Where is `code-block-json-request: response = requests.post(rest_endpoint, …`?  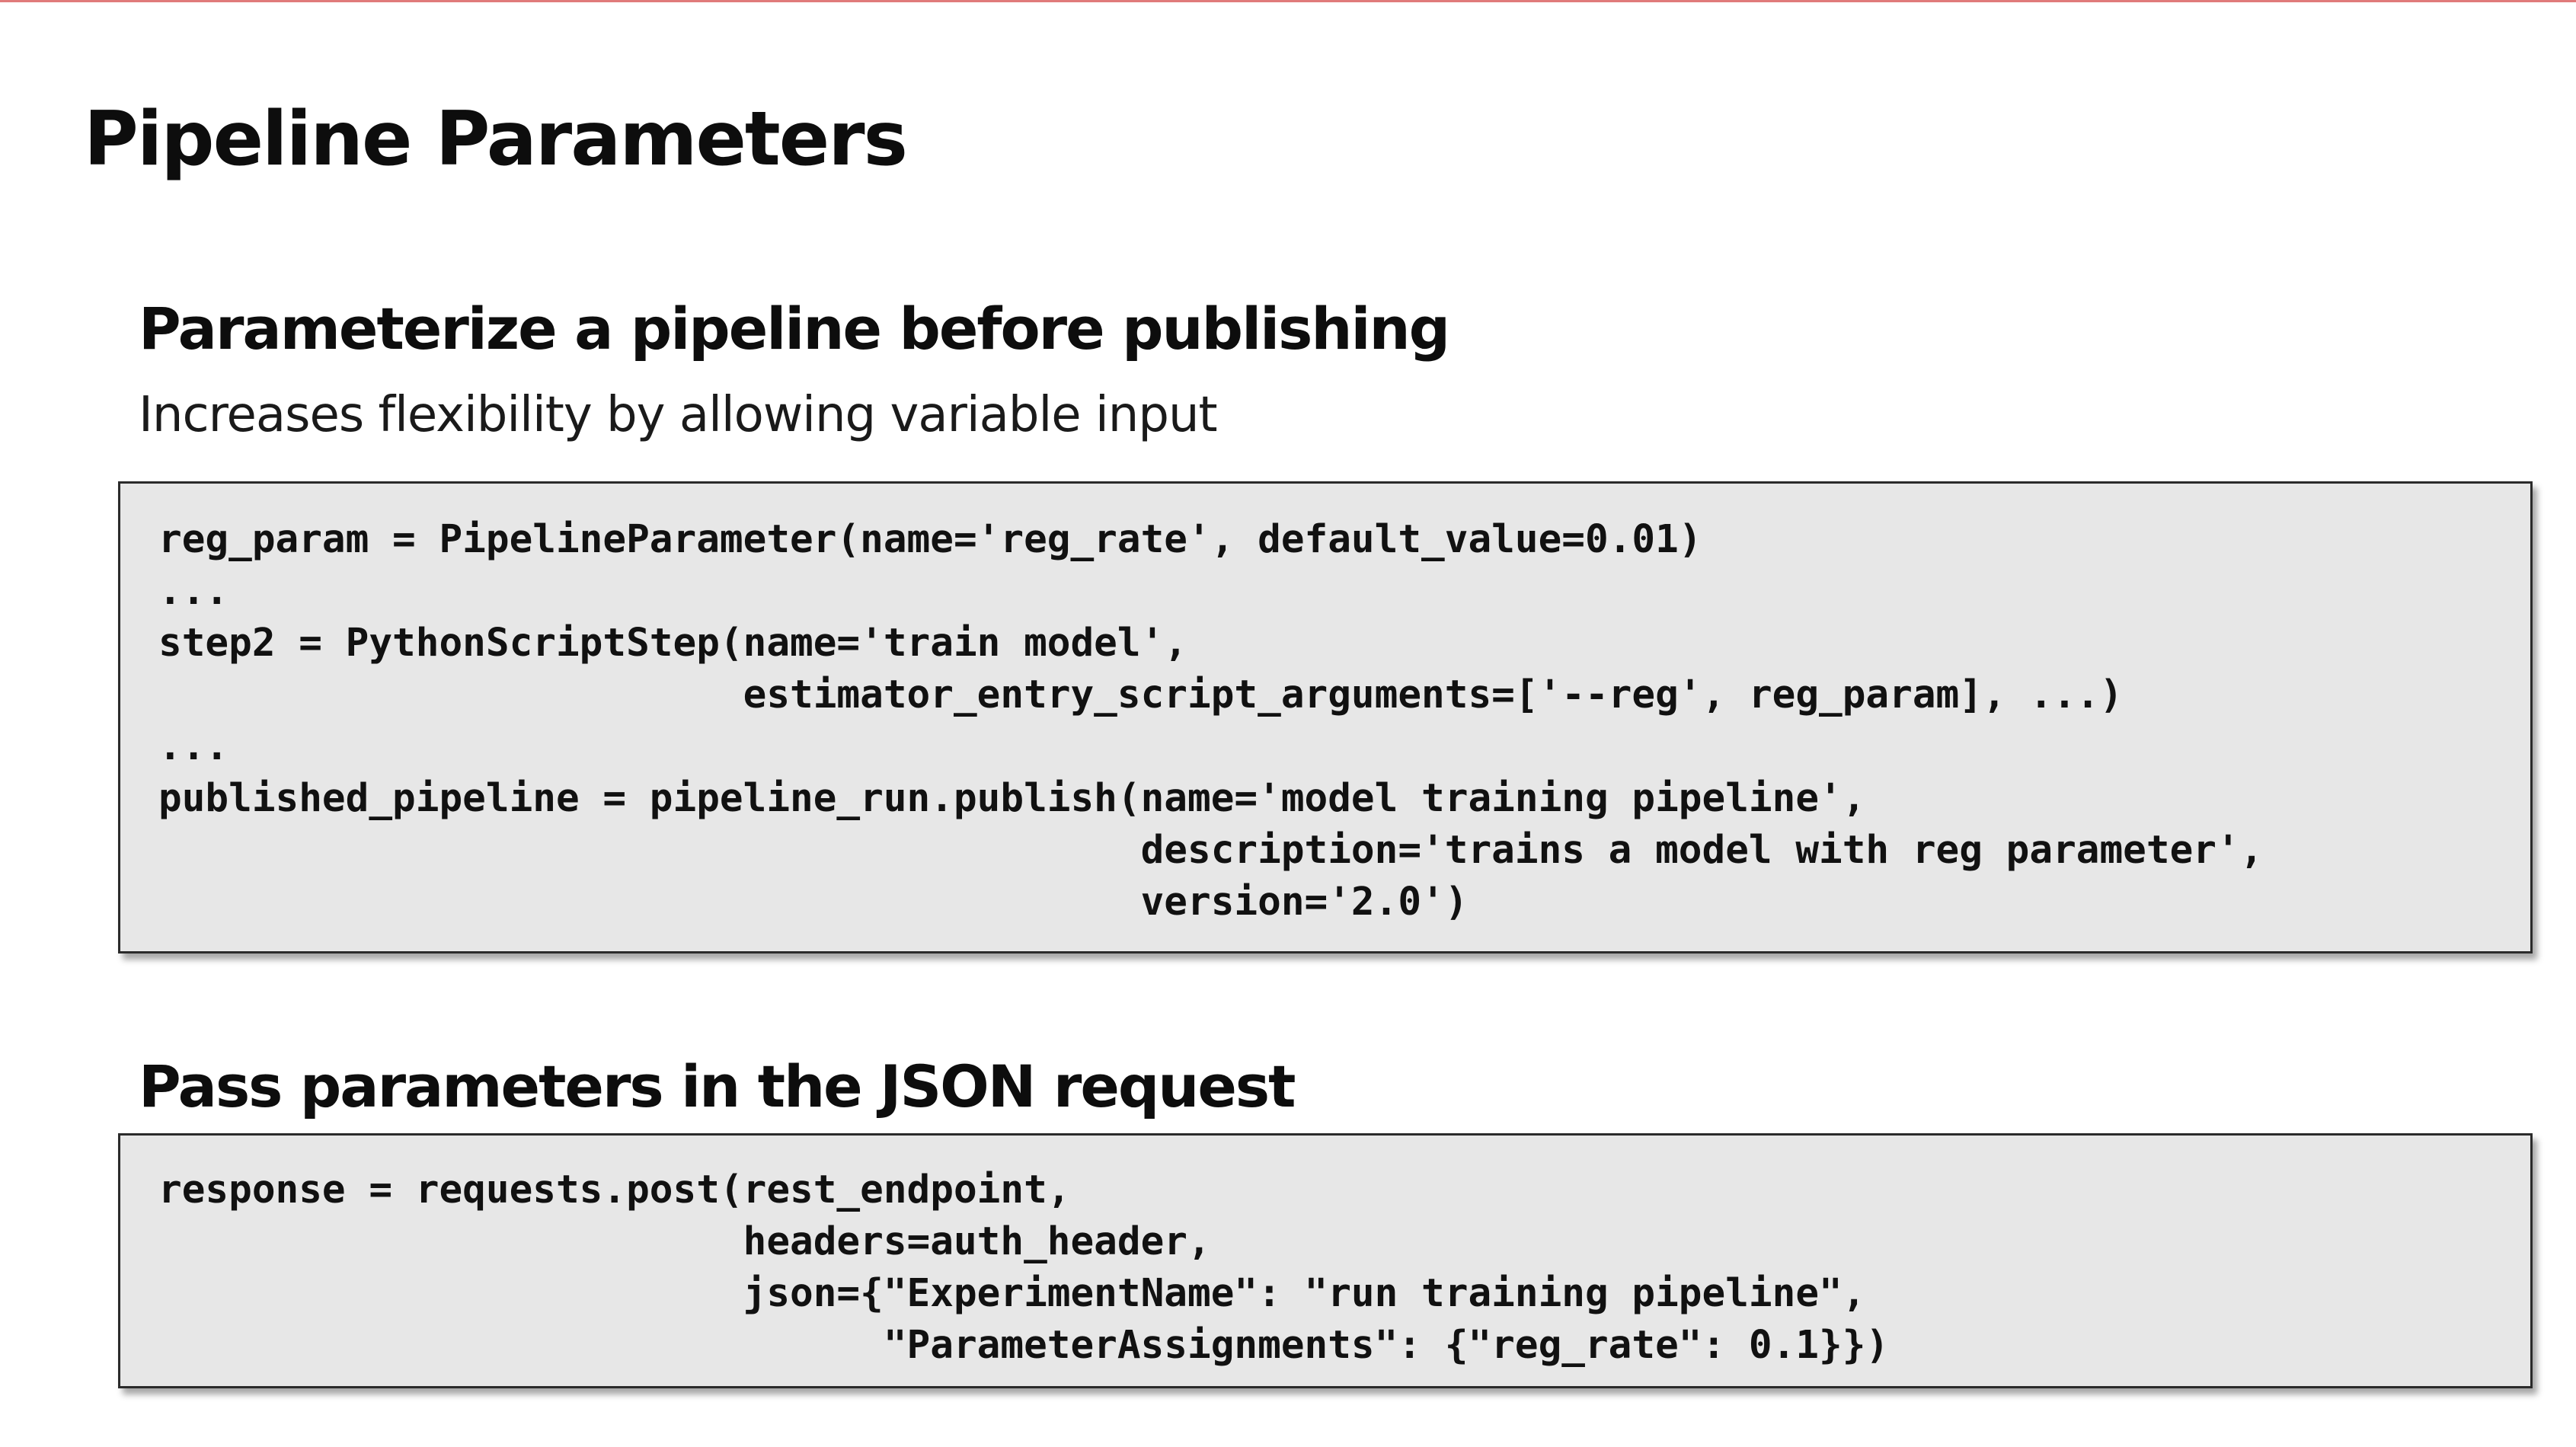
code-block-json-request: response = requests.post(rest_endpoint, … is located at coordinates (1024, 1268).